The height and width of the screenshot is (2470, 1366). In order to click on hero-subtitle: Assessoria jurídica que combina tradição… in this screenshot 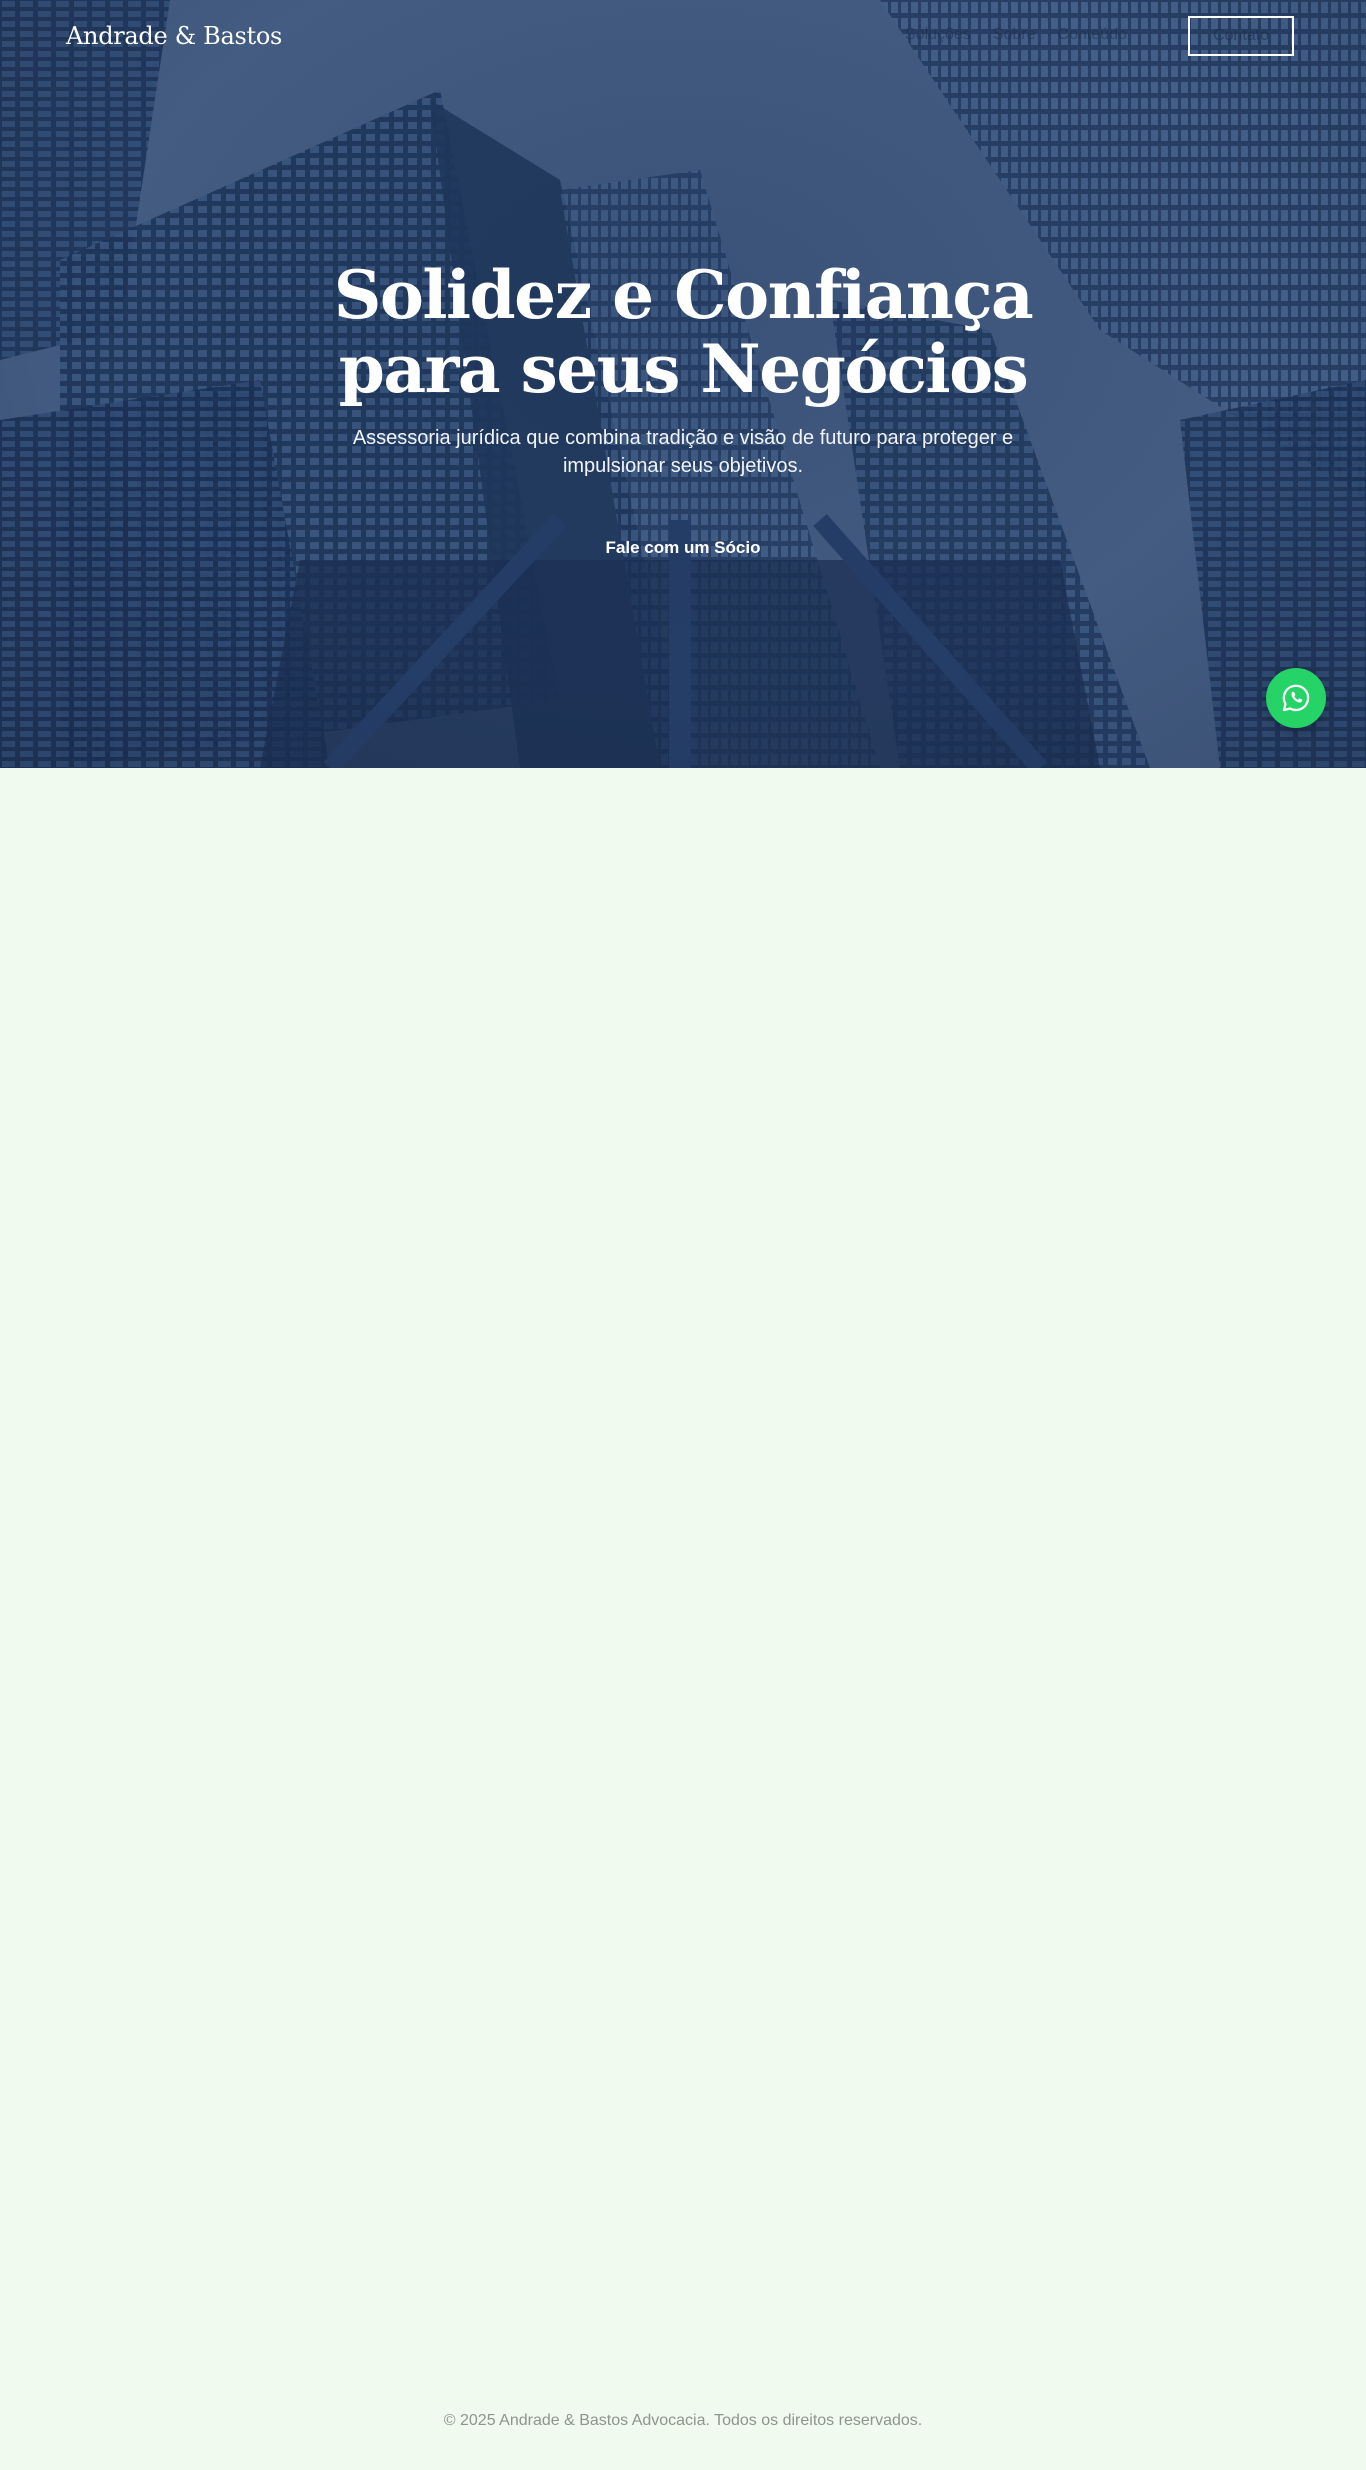, I will do `click(683, 452)`.